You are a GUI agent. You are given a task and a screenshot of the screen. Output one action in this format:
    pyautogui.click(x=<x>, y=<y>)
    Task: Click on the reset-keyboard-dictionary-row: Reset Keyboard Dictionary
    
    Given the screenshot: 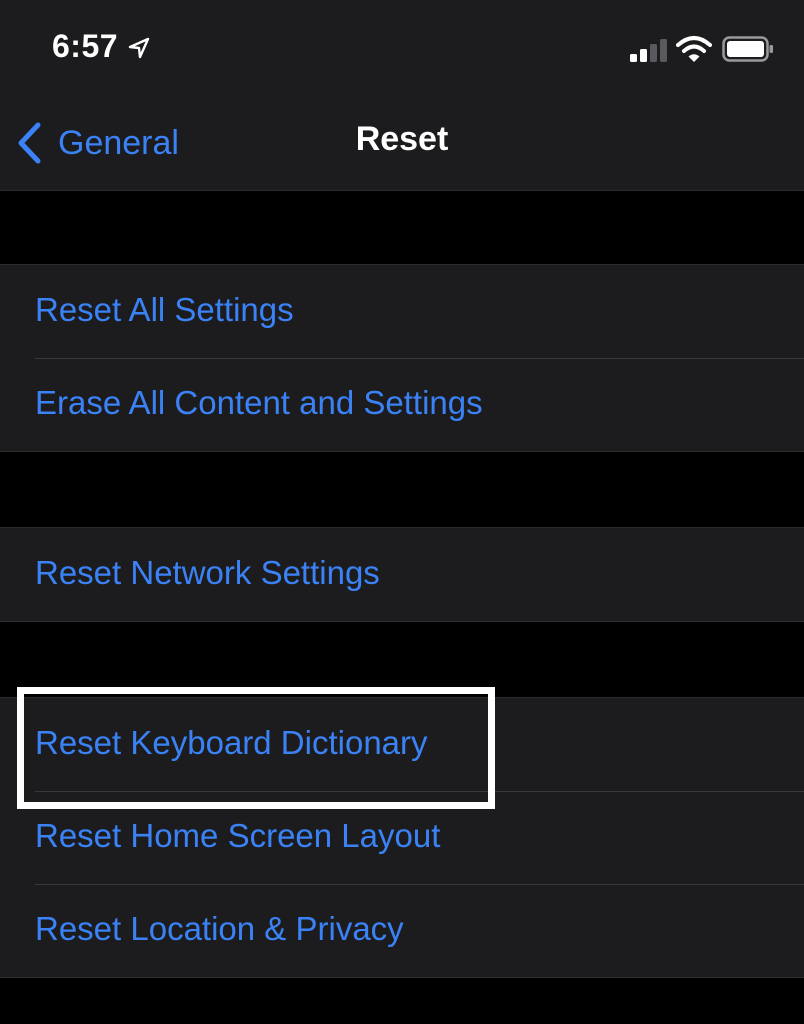 What is the action you would take?
    pyautogui.click(x=402, y=744)
    